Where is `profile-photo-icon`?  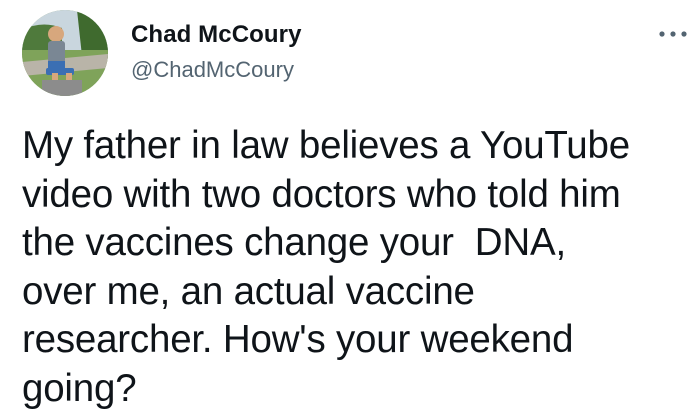
profile-photo-icon is located at coordinates (65, 53).